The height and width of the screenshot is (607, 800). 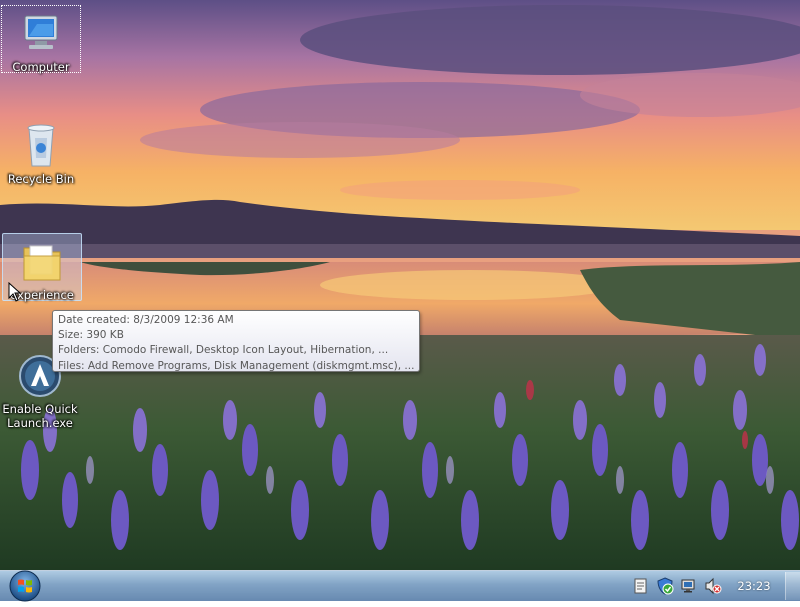 What do you see at coordinates (42, 262) in the screenshot?
I see `folder-icon` at bounding box center [42, 262].